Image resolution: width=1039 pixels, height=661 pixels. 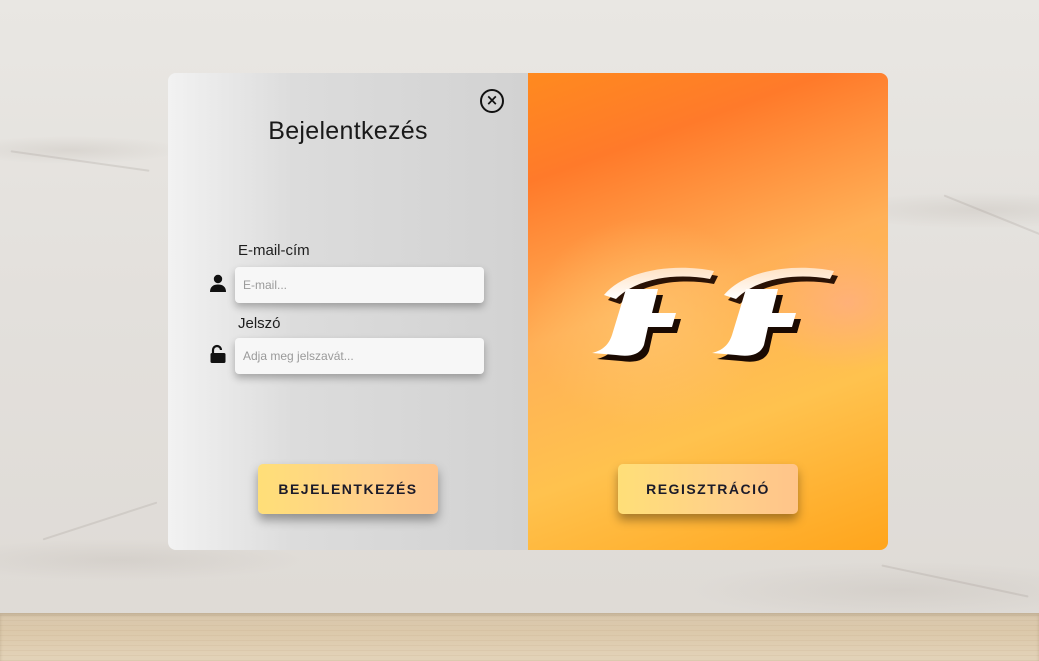 I want to click on login-title: Bejelentkezés, so click(x=348, y=131).